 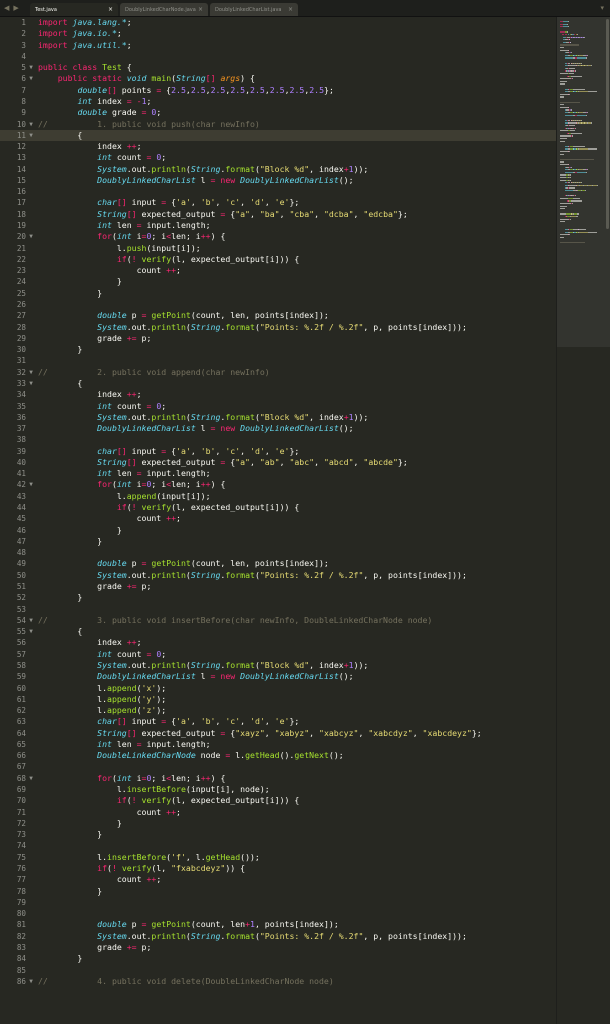 I want to click on code-line: 41 int len = input.length;, so click(x=278, y=473).